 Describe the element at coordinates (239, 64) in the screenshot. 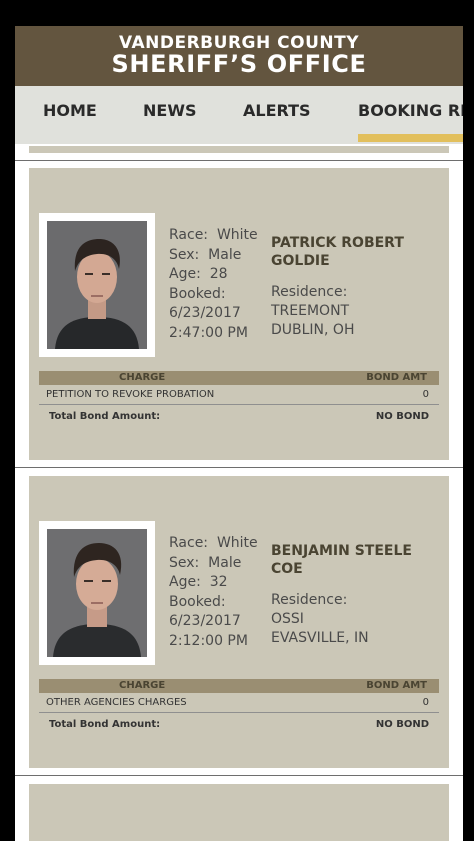

I see `header-office: SHERIFF’S OFFICE` at that location.